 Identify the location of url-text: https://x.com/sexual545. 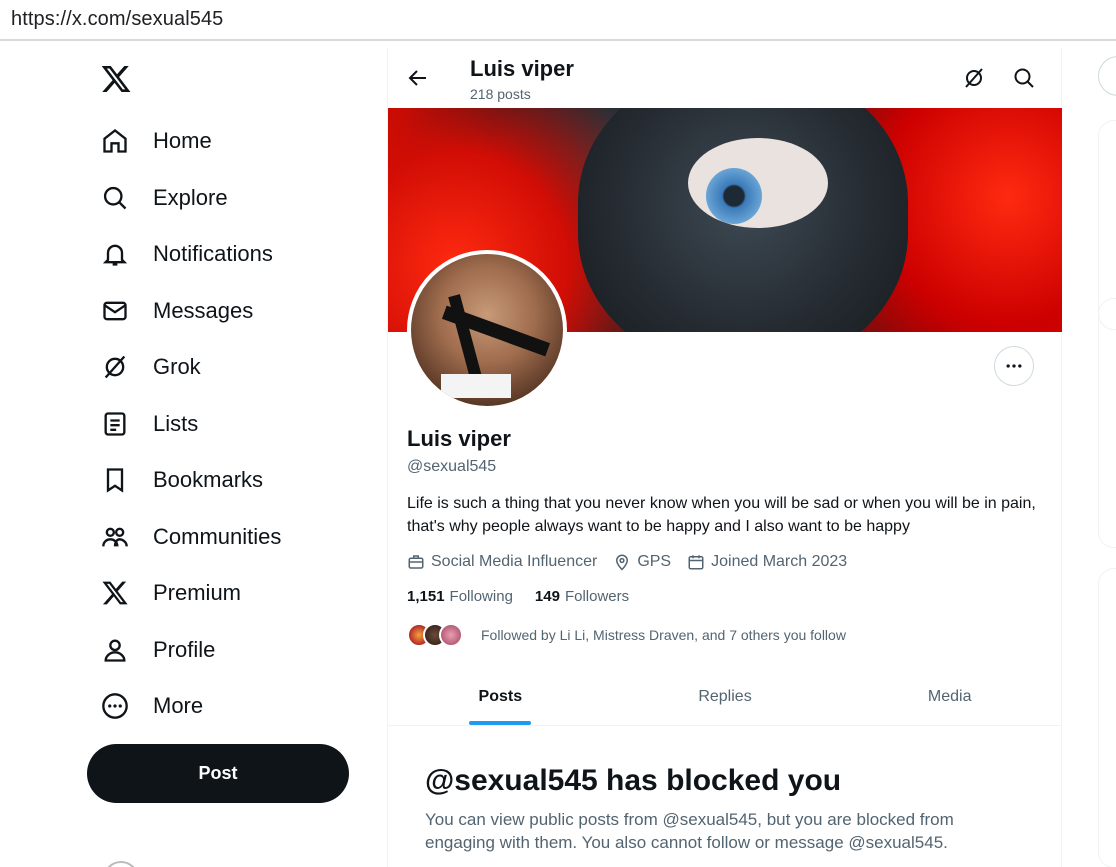
(117, 19).